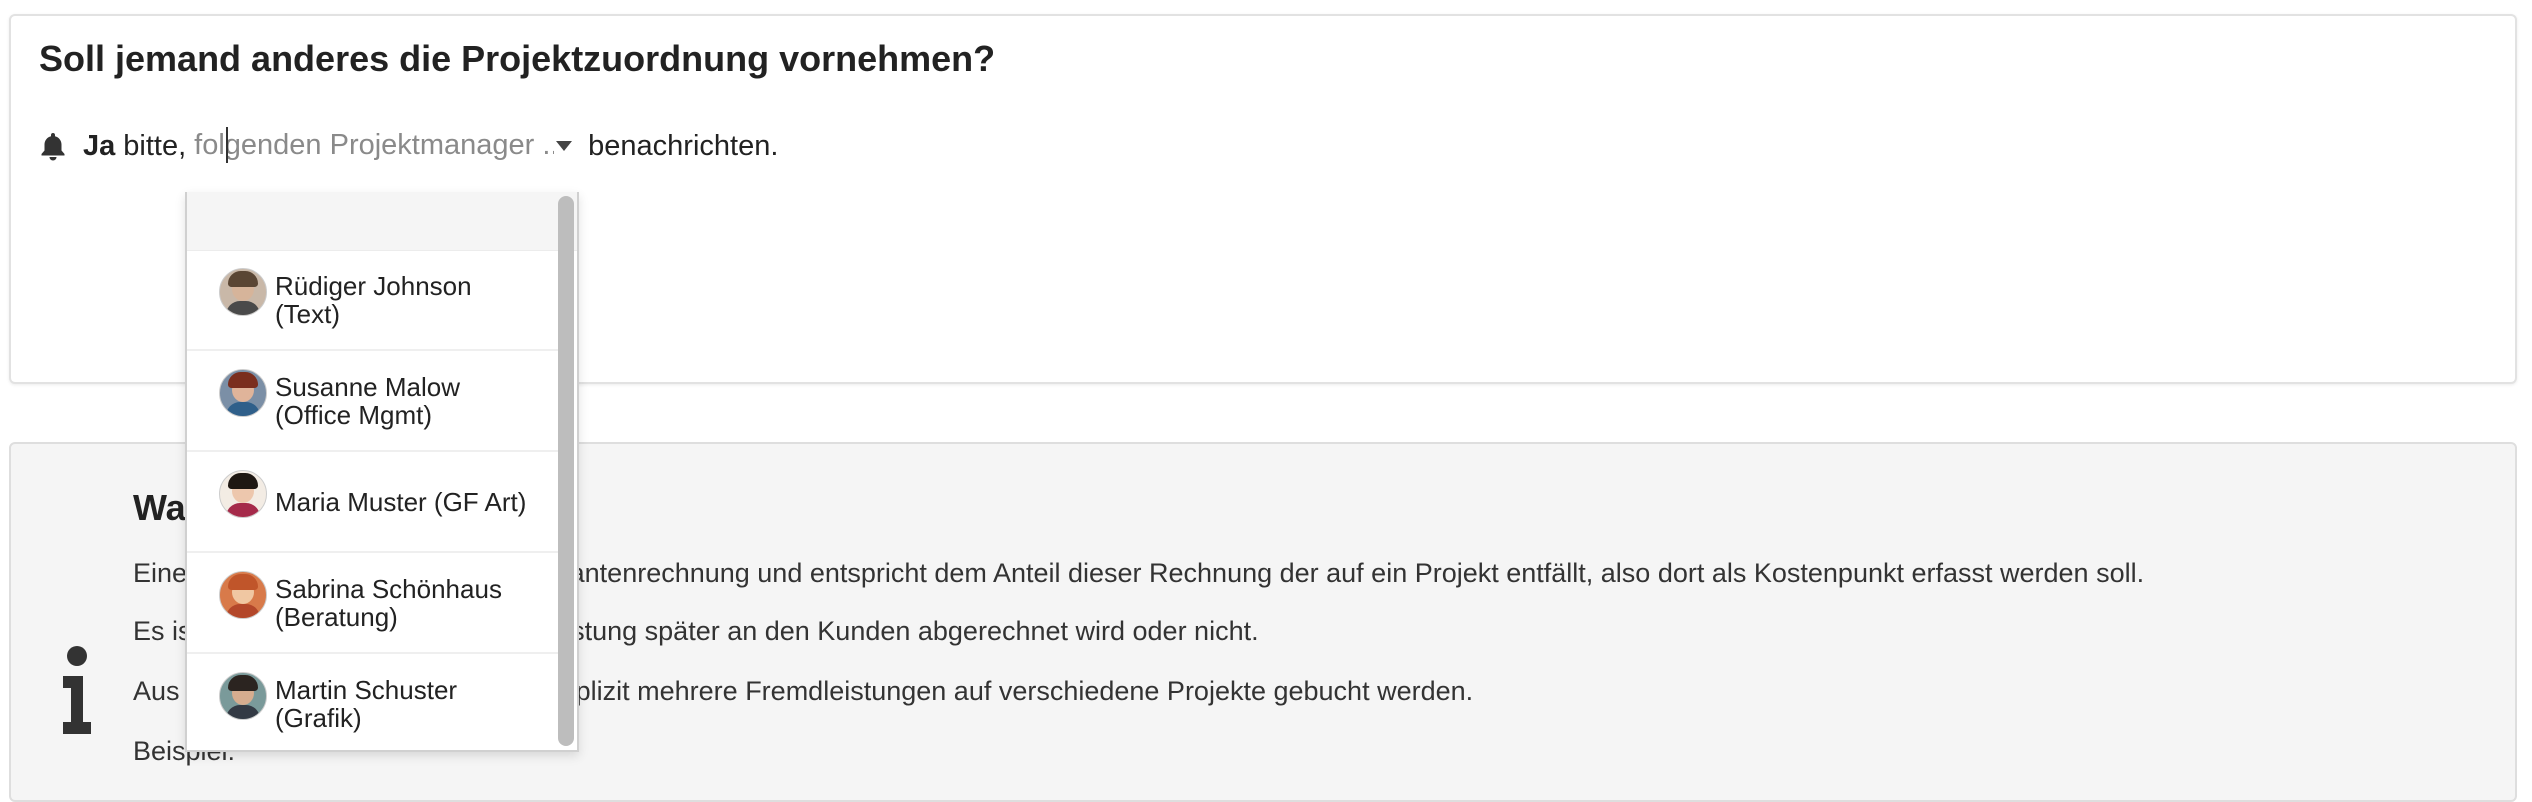  I want to click on project-manager-search-input, so click(374, 145).